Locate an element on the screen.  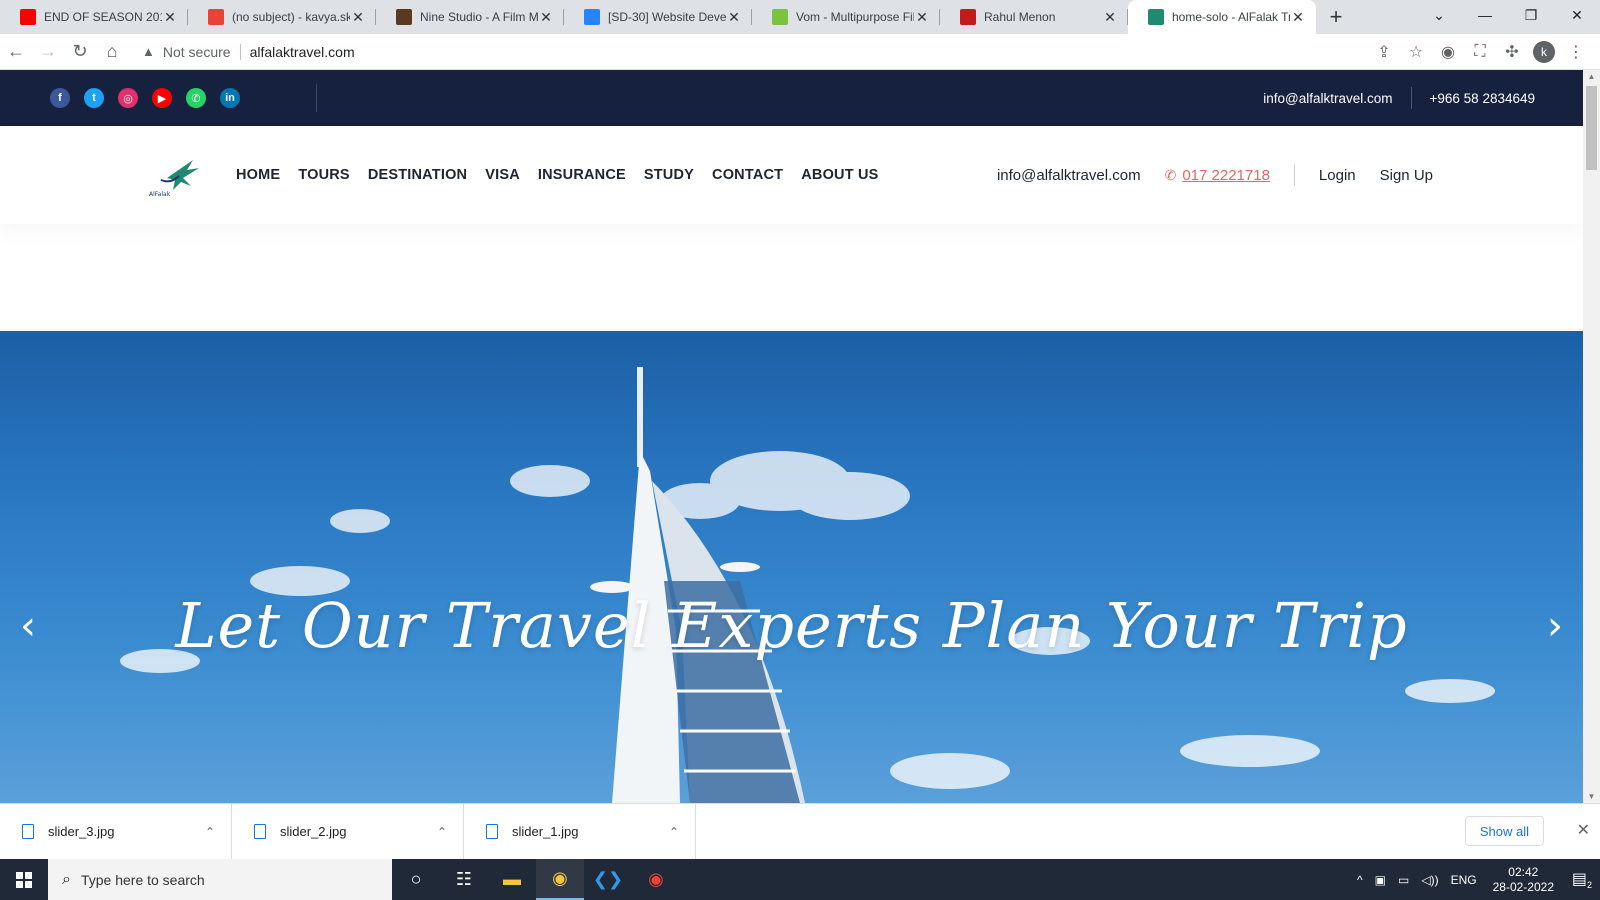
color-extension-icon: ◉ is located at coordinates (1448, 52).